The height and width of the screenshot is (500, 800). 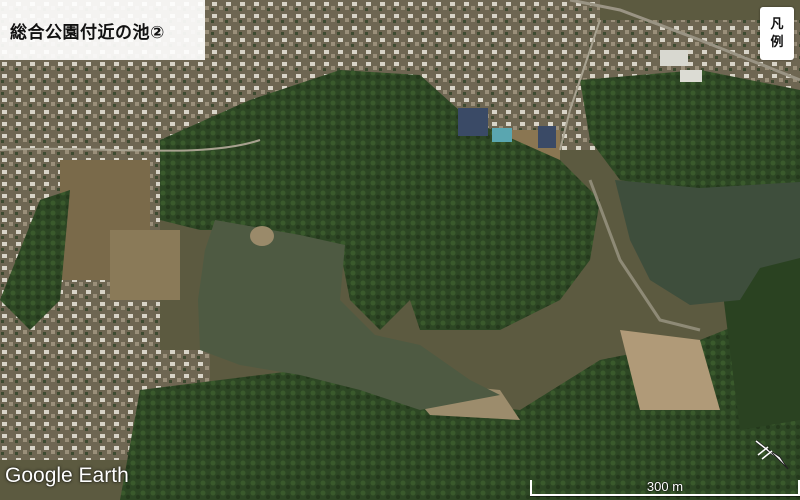 I want to click on scale-bar: 300 m, so click(x=665, y=488).